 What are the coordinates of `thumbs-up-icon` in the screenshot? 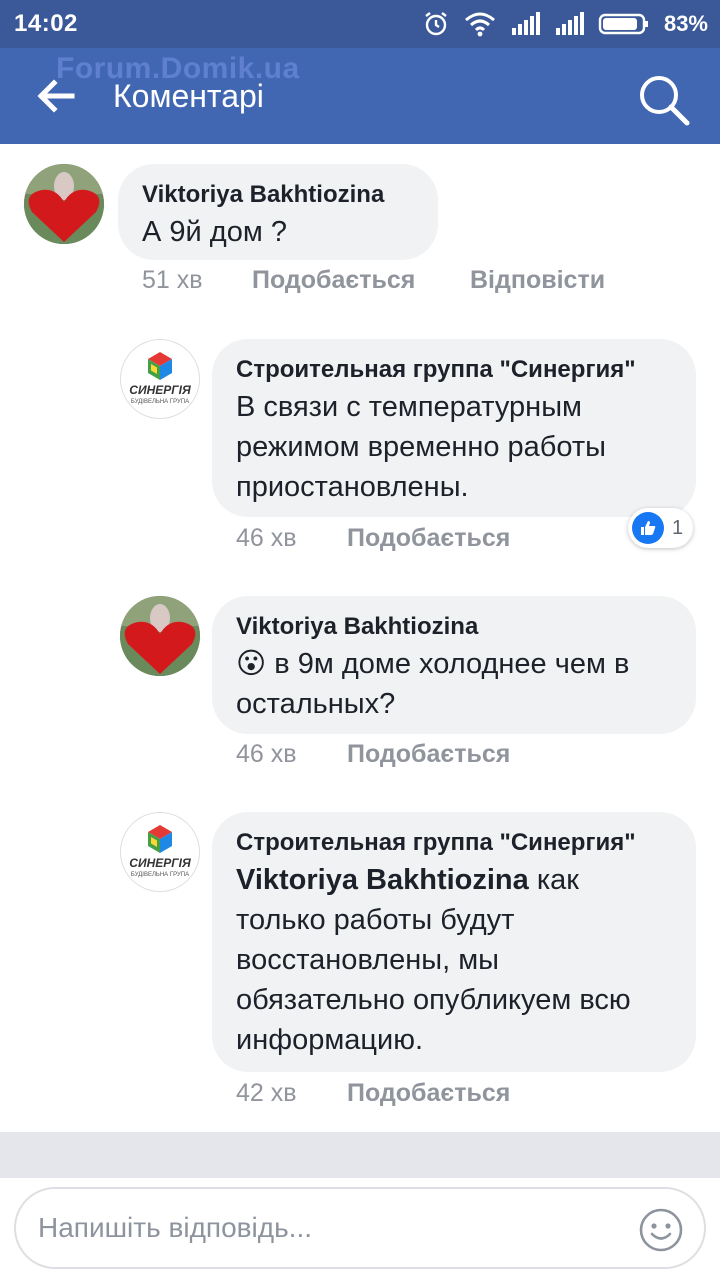 It's located at (648, 528).